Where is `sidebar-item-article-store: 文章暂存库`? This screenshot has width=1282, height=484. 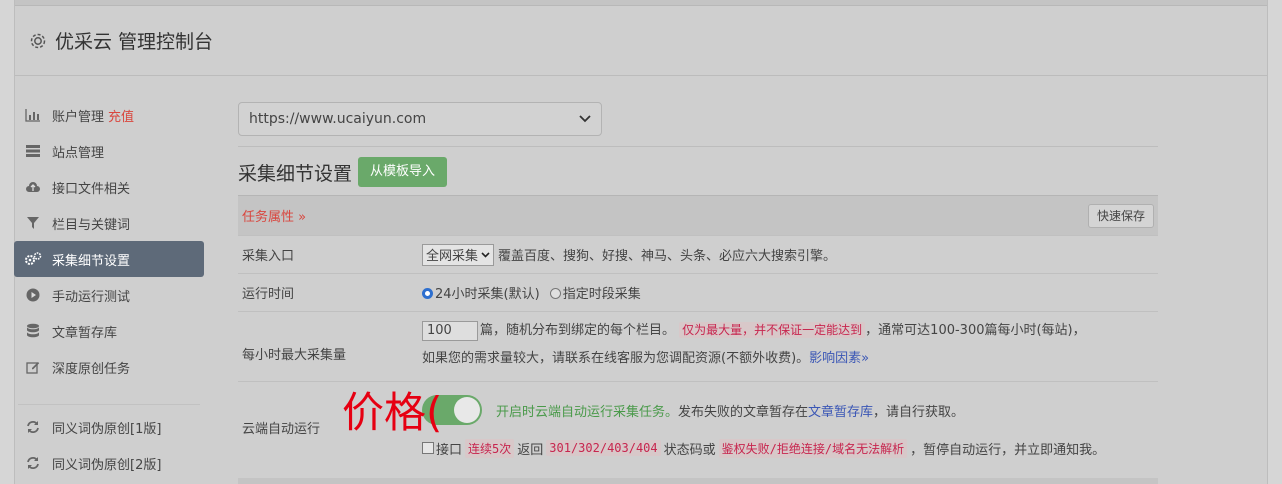
sidebar-item-article-store: 文章暂存库 is located at coordinates (109, 331).